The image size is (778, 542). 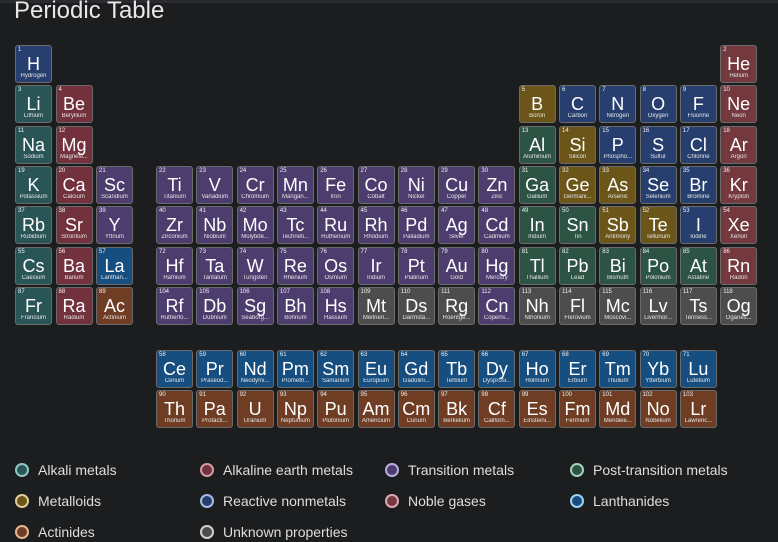 What do you see at coordinates (66, 470) in the screenshot?
I see `legend-item-alkali: Alkali metals` at bounding box center [66, 470].